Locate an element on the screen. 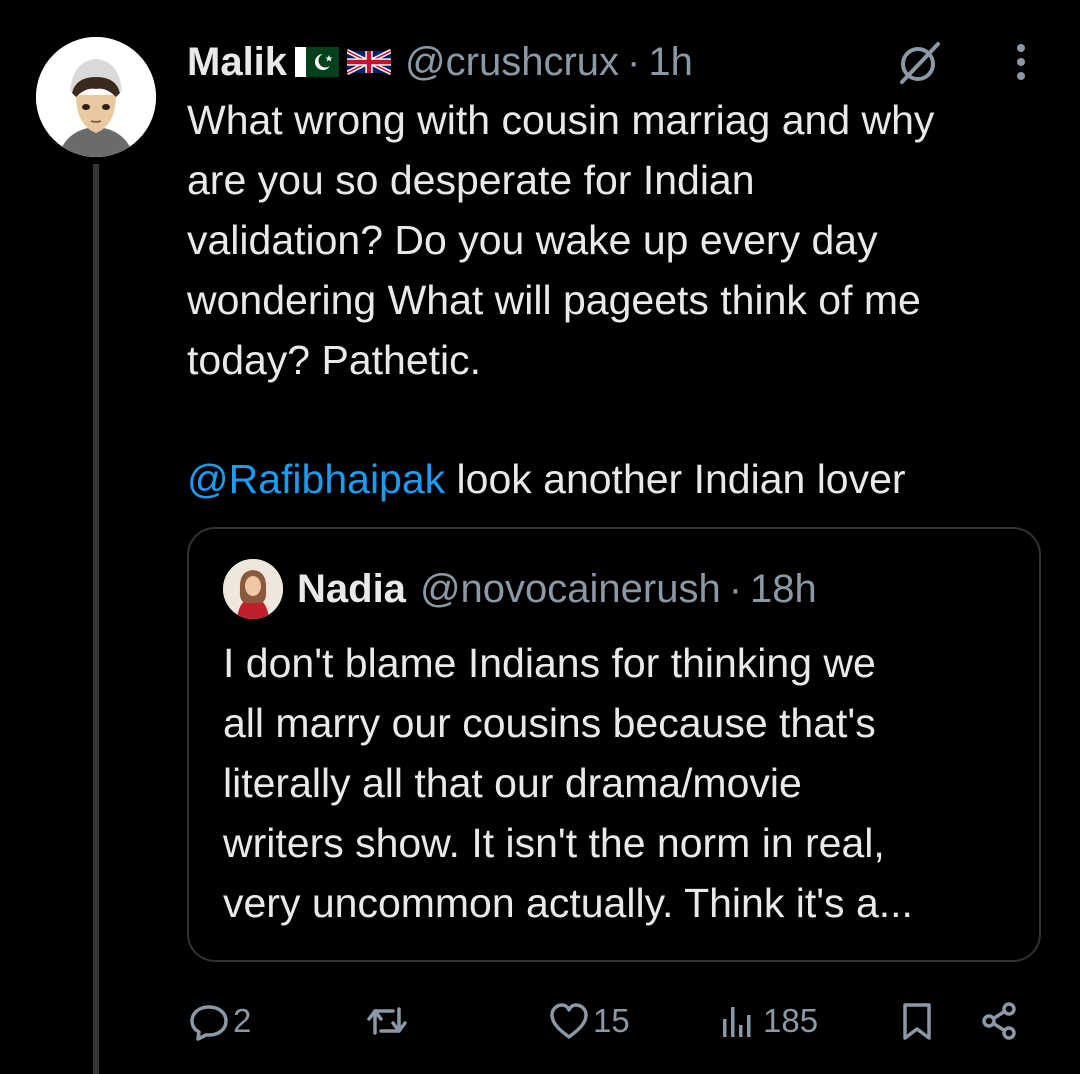 The image size is (1080, 1074). share-icon is located at coordinates (999, 1021).